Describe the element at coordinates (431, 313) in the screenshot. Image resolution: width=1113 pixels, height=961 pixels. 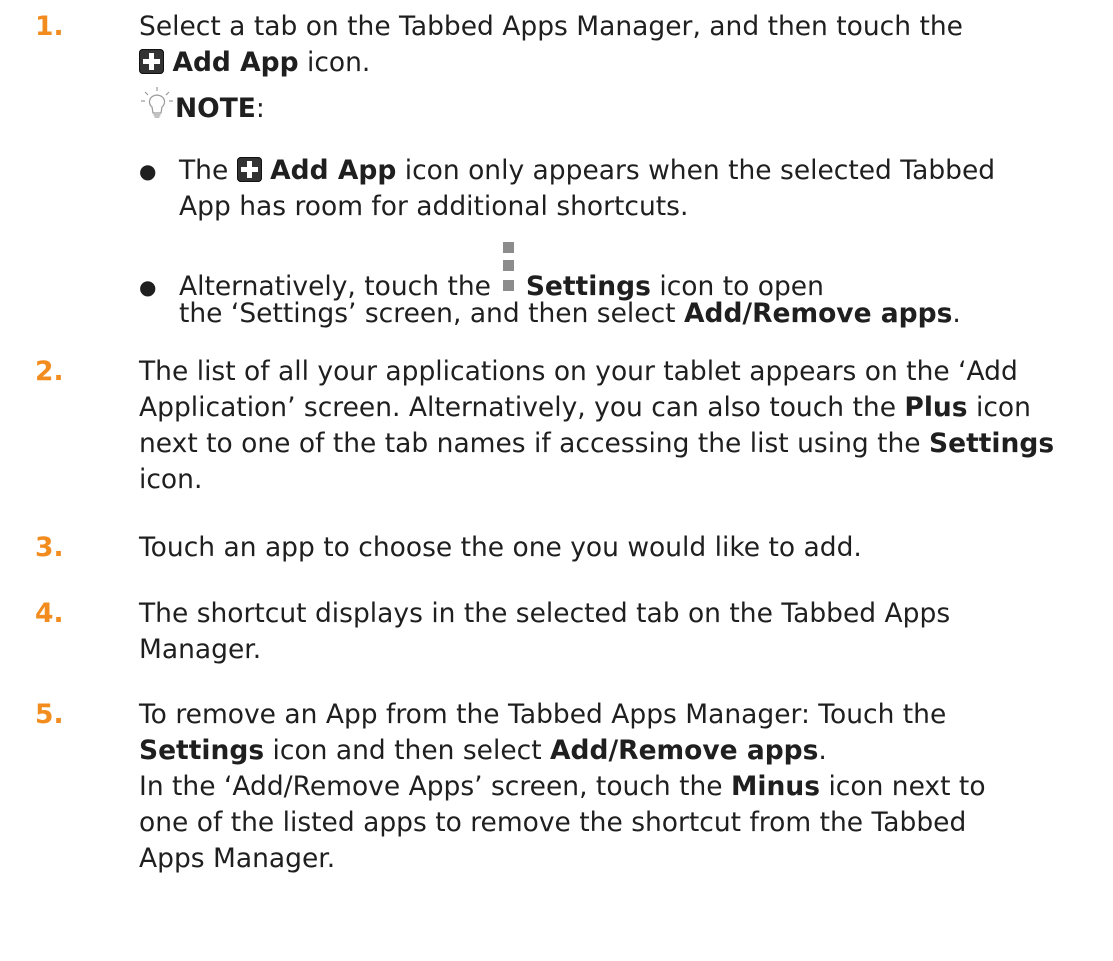
I see `note-bullet-2-line-2-pre: the ‘Settings’ screen, and then select` at that location.